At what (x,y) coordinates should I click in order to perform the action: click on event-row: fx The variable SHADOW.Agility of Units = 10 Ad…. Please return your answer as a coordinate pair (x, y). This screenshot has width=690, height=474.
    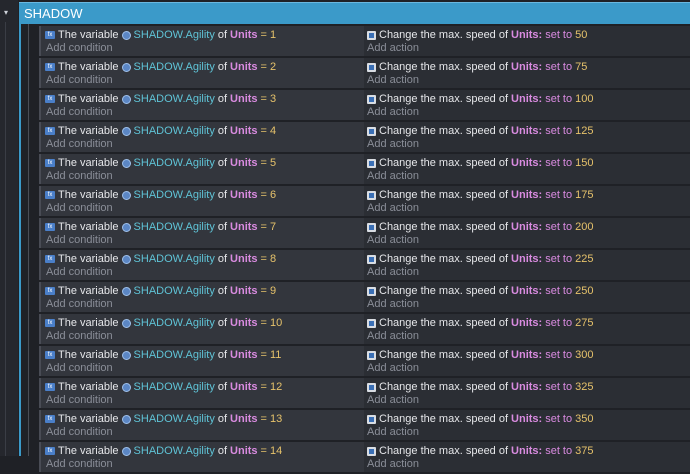
    Looking at the image, I should click on (361, 329).